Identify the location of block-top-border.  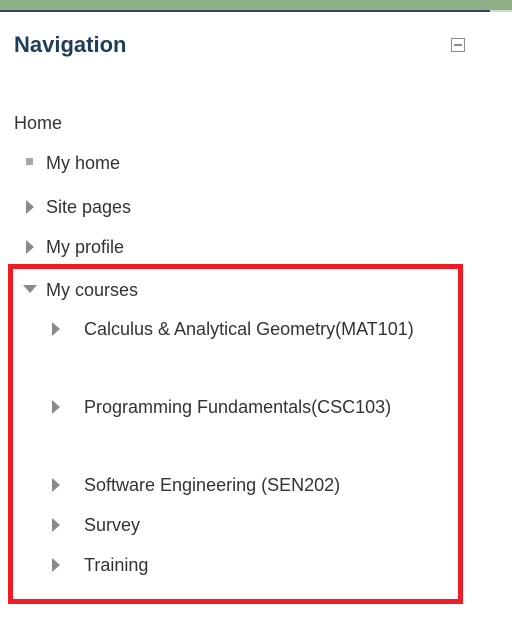
(245, 11).